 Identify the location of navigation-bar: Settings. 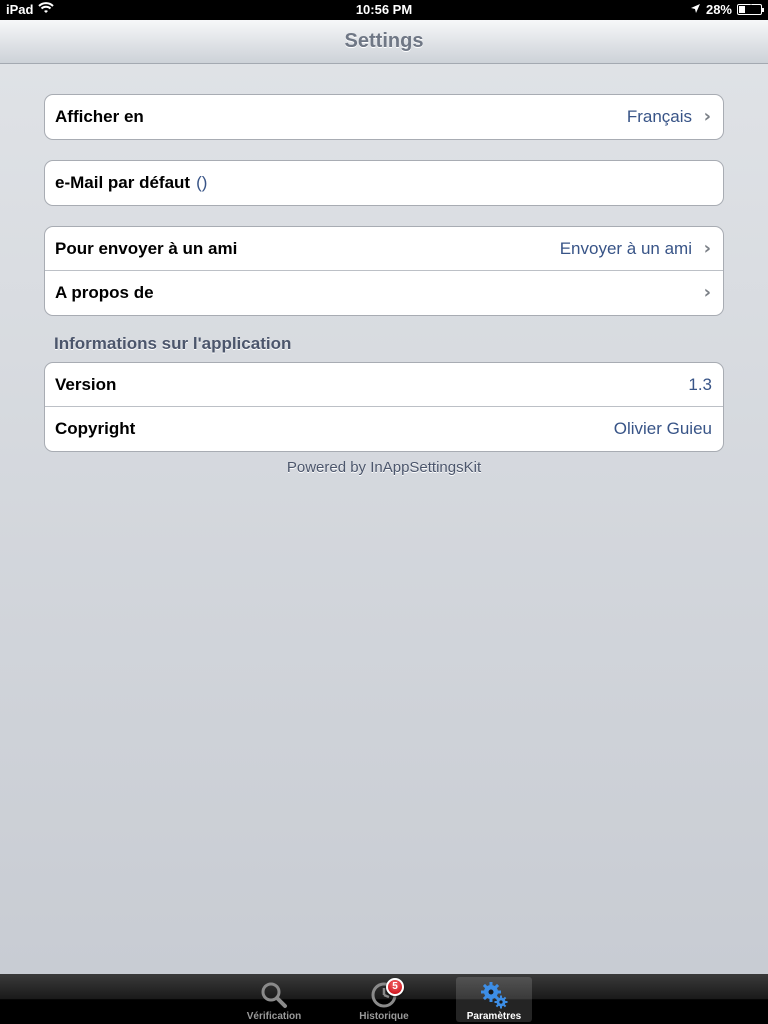
(384, 42).